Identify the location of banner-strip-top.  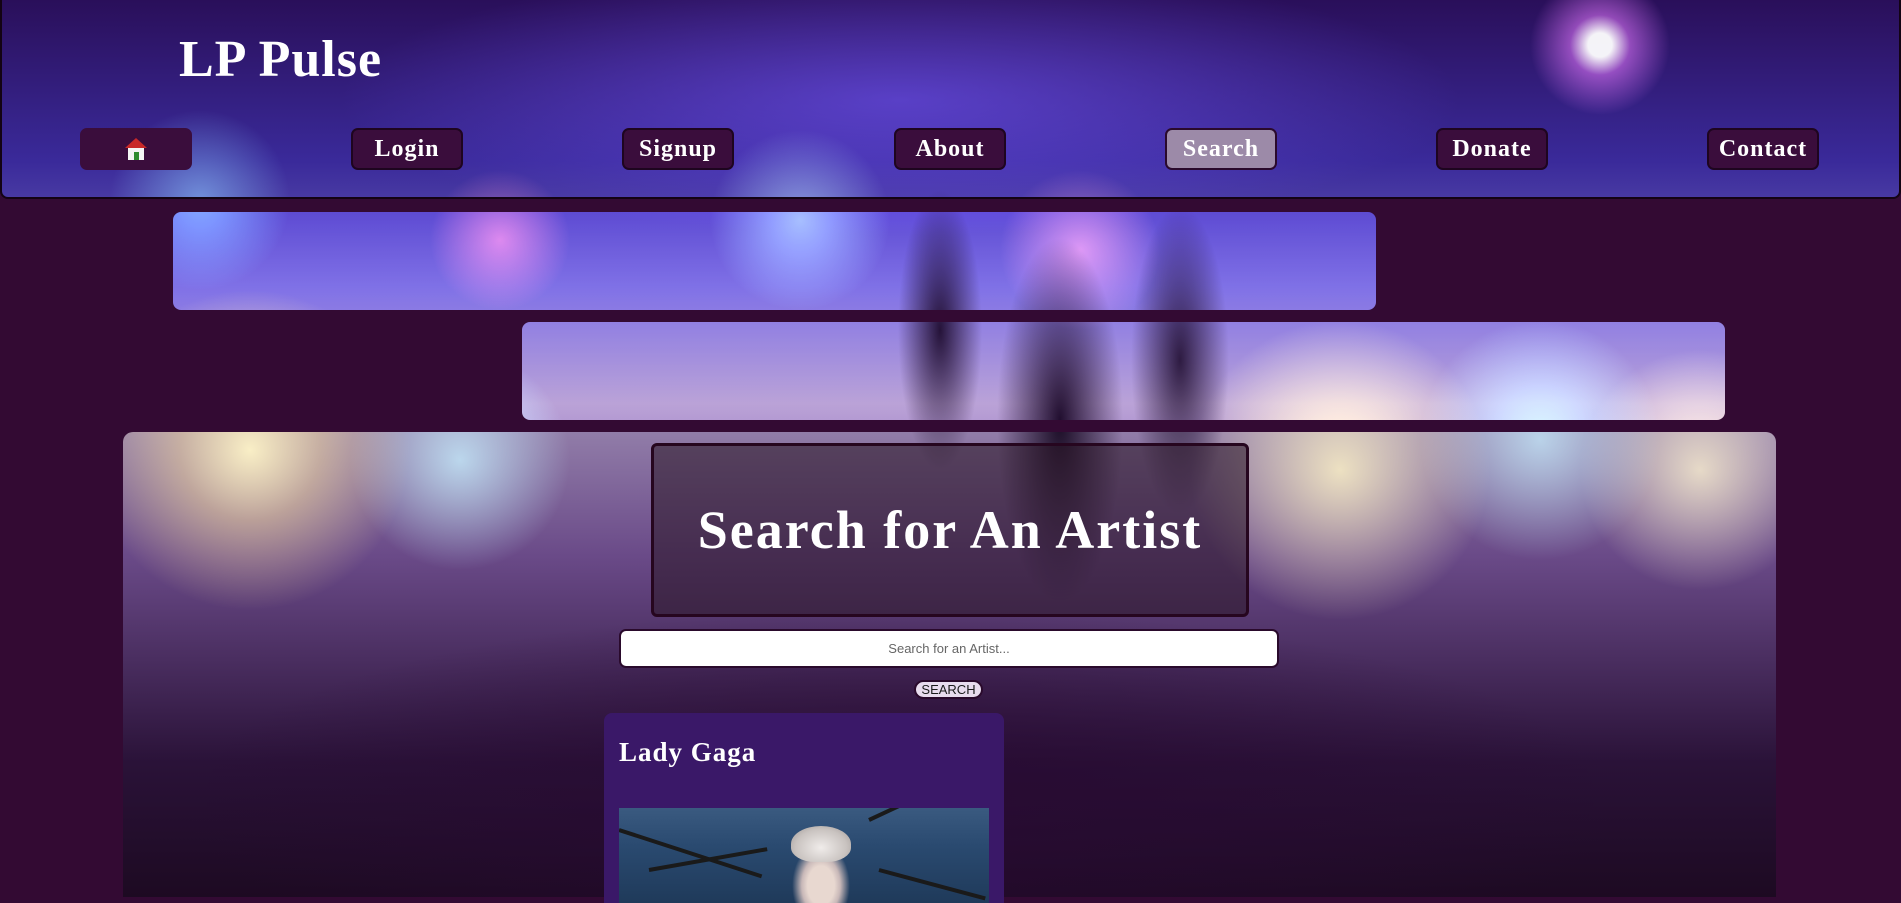
(774, 261).